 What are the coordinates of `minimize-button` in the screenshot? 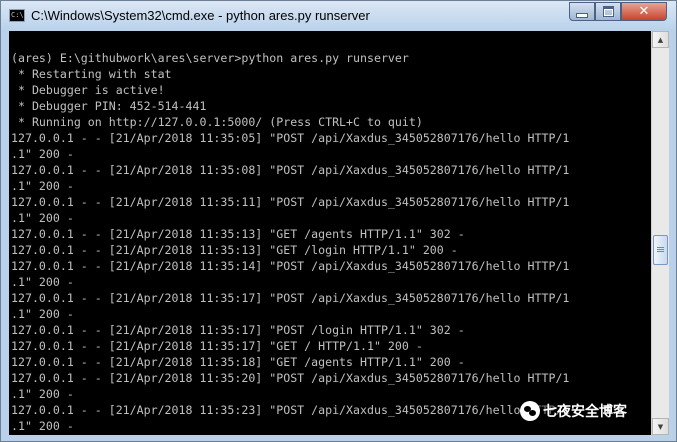 It's located at (582, 11).